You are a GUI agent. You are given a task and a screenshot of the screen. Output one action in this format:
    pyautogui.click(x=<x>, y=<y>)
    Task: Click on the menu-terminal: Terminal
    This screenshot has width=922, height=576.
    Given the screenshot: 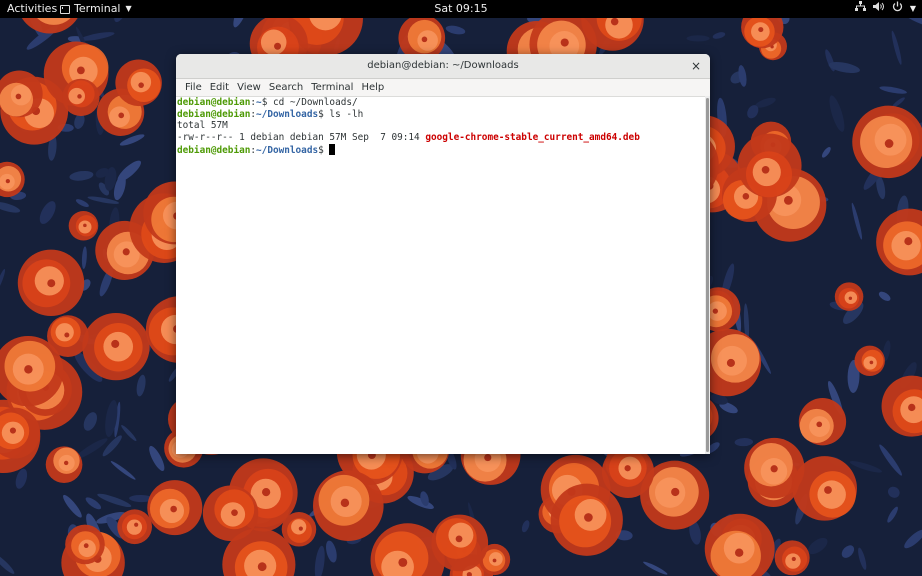 What is the action you would take?
    pyautogui.click(x=332, y=87)
    